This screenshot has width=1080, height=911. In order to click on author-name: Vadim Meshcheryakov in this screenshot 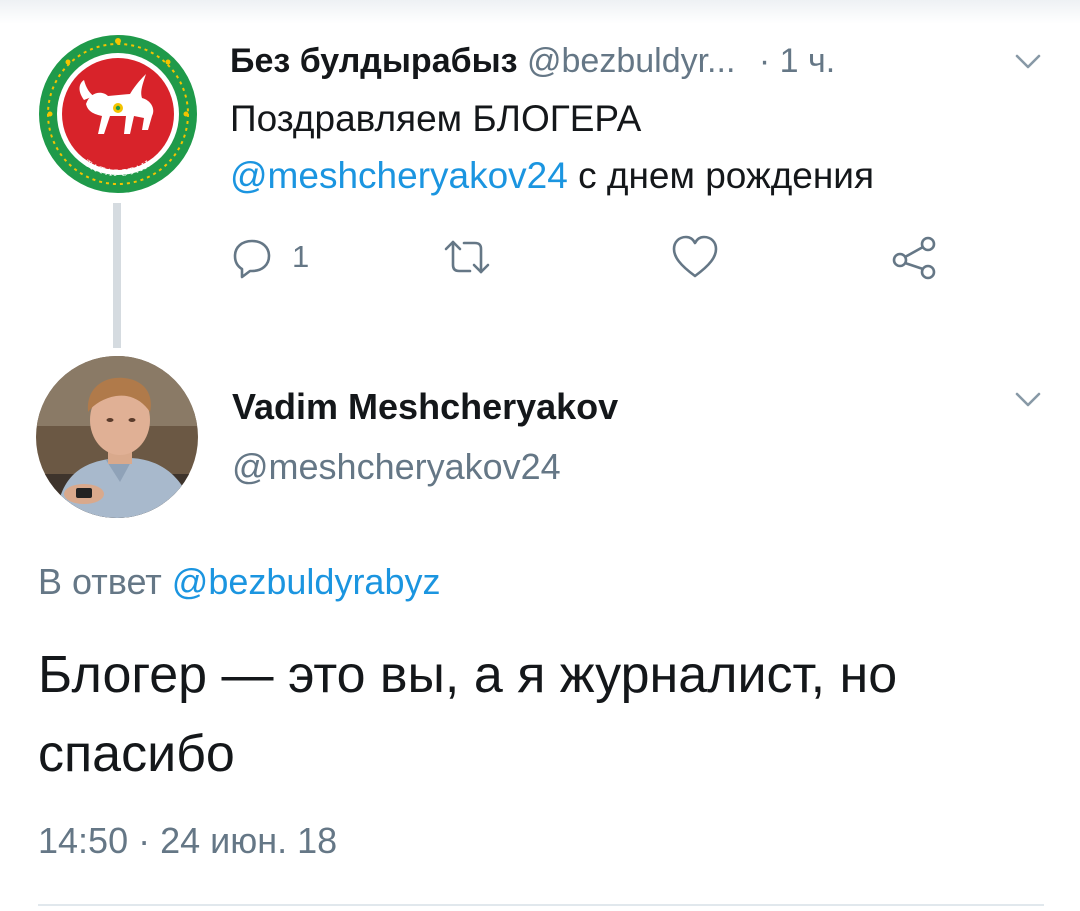, I will do `click(425, 407)`.